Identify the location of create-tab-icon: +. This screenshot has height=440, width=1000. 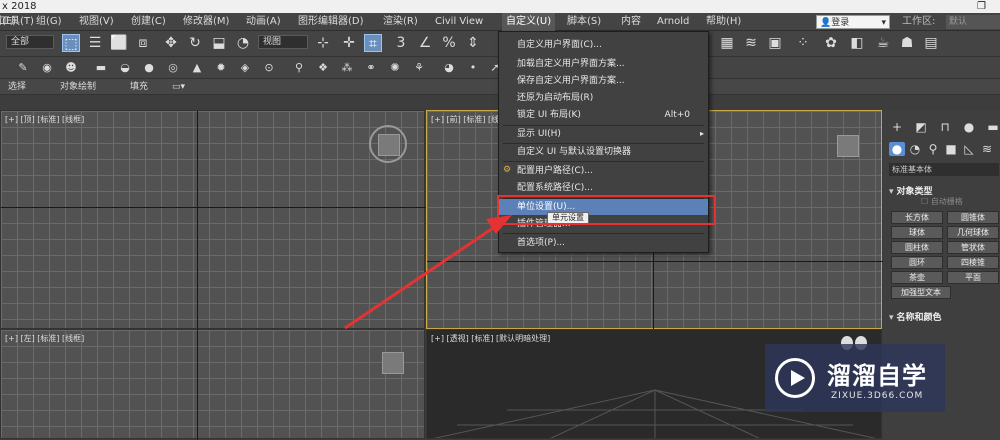
(897, 127).